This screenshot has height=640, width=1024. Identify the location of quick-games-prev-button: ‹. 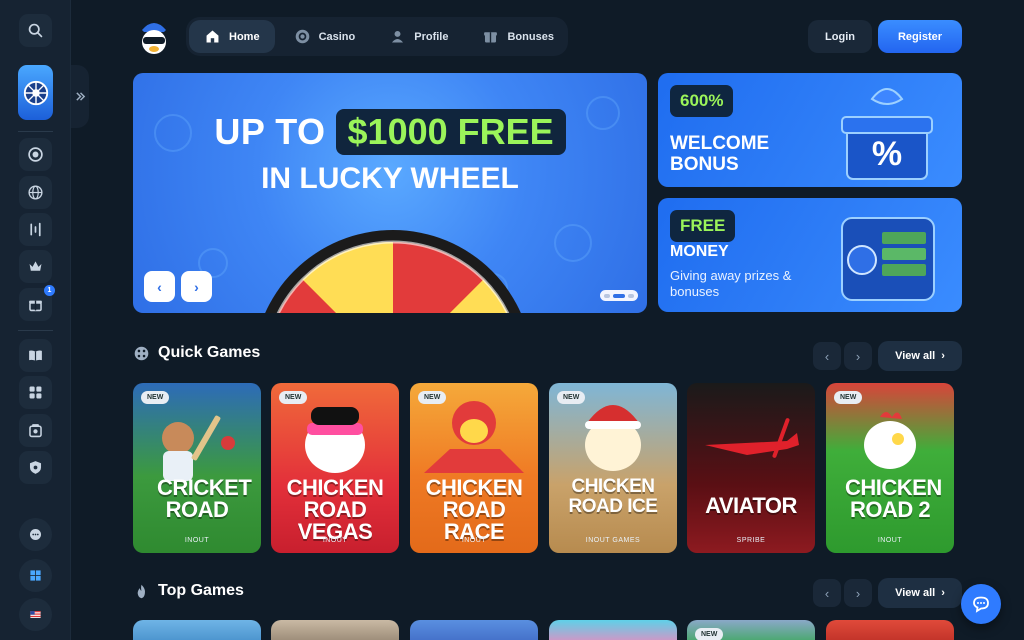
(827, 356).